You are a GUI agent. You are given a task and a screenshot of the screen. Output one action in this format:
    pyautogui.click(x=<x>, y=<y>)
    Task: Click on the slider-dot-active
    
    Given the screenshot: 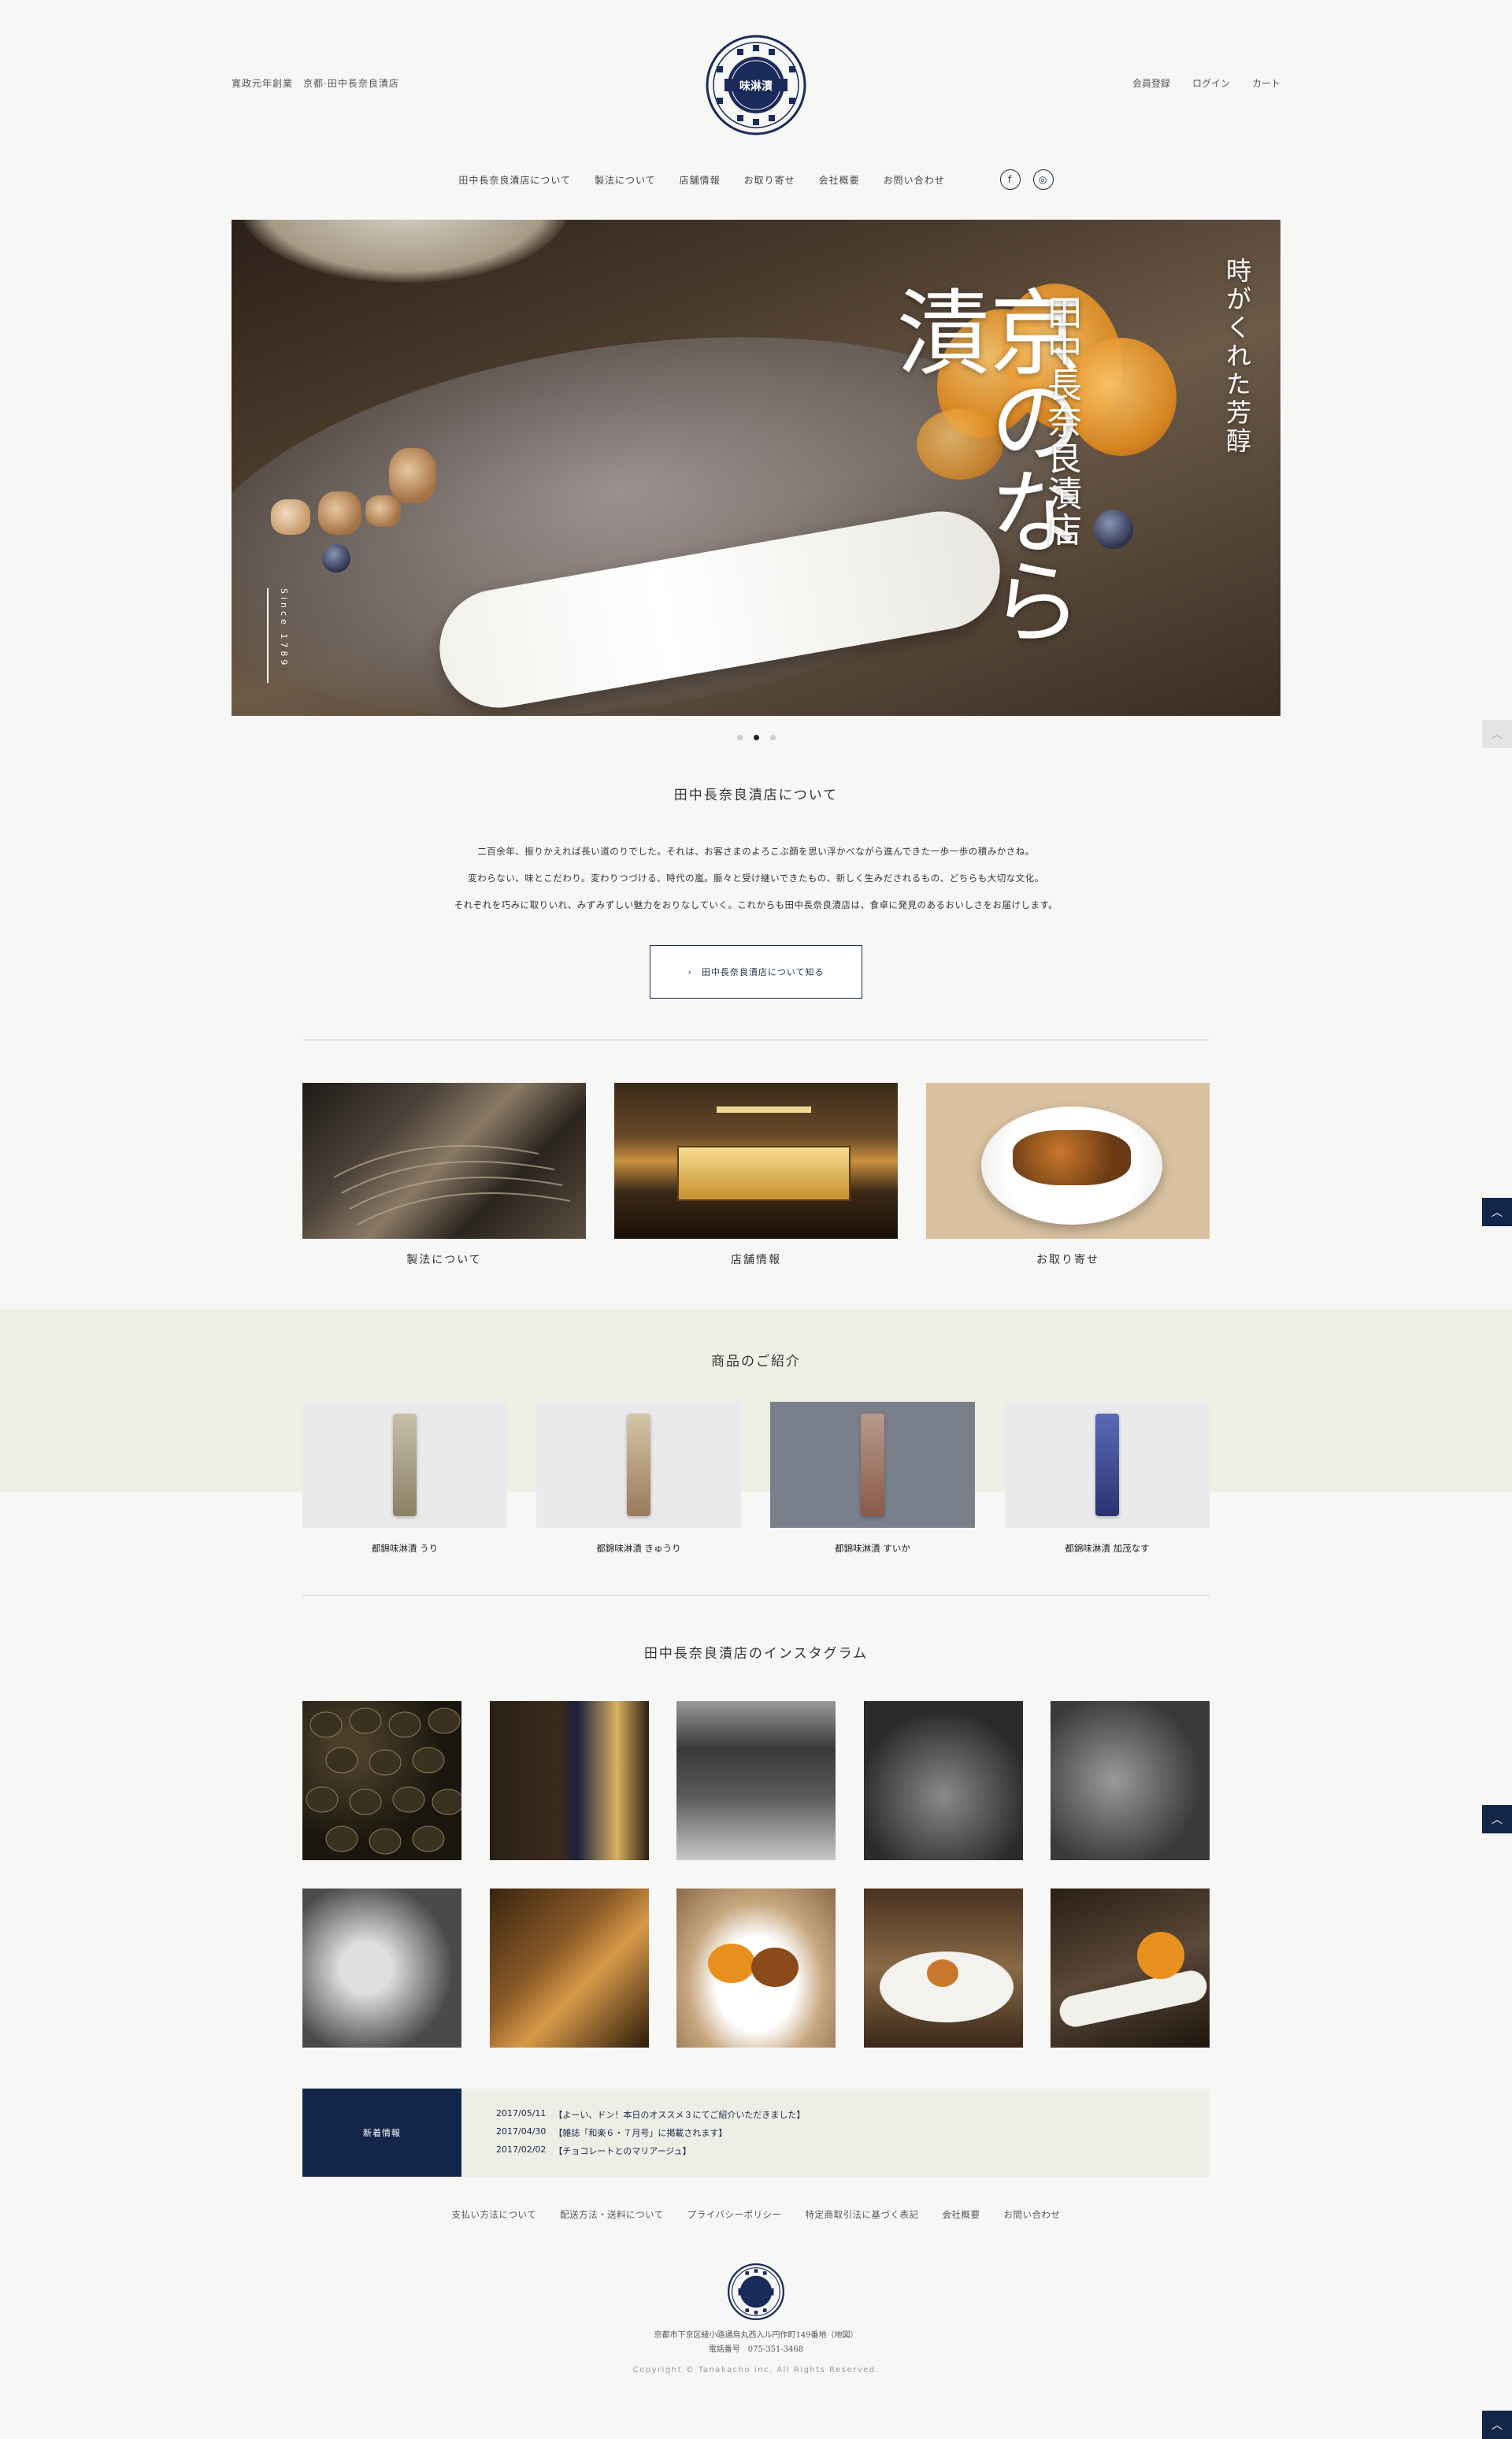 What is the action you would take?
    pyautogui.click(x=756, y=737)
    